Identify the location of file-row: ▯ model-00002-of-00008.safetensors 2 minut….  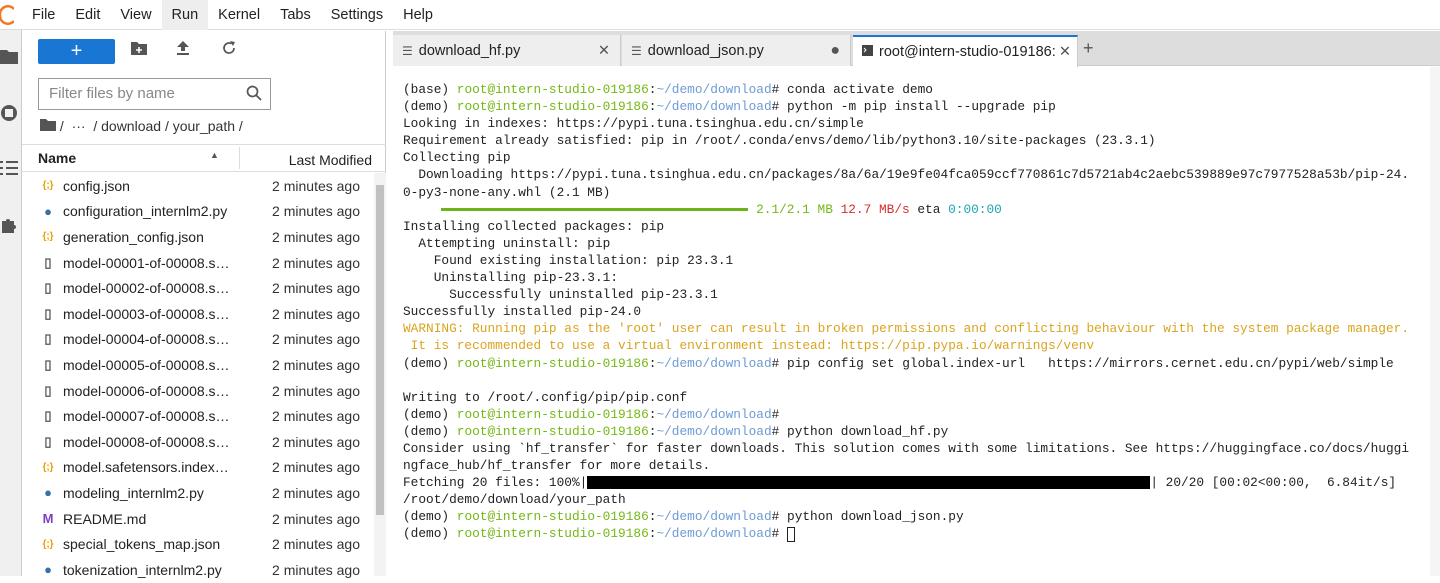
(198, 288).